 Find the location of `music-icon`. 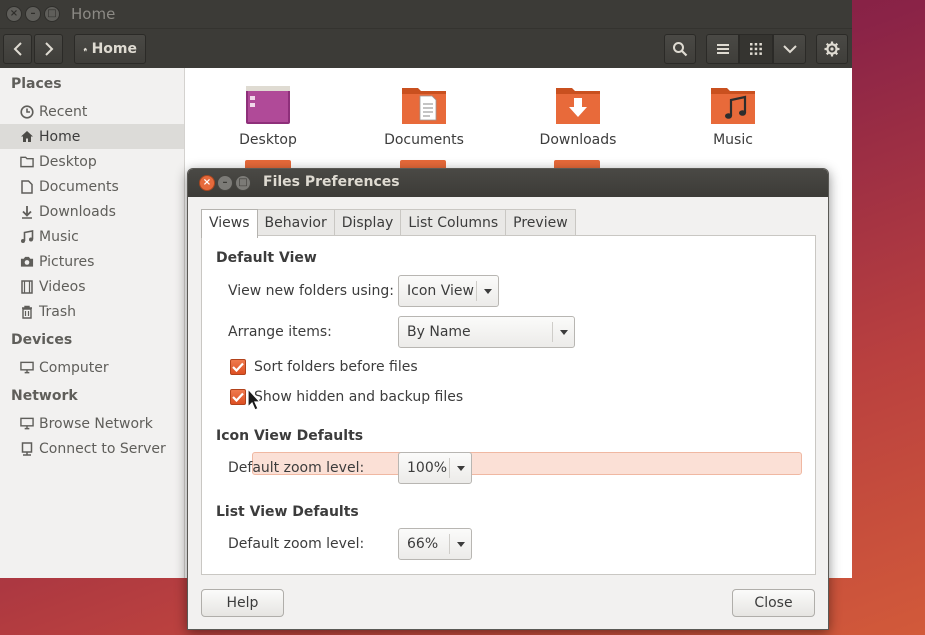

music-icon is located at coordinates (27, 236).